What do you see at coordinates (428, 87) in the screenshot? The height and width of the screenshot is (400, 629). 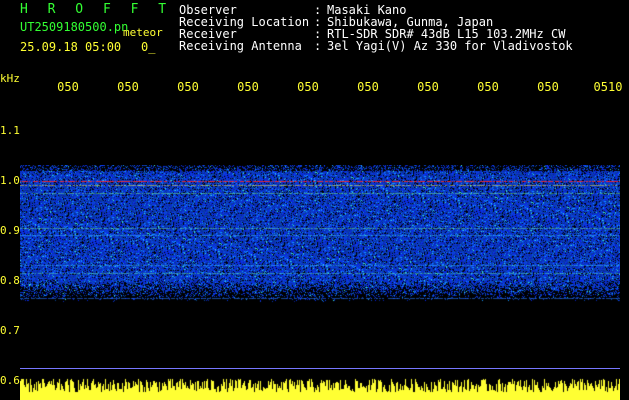 I see `time-tick-7: 050` at bounding box center [428, 87].